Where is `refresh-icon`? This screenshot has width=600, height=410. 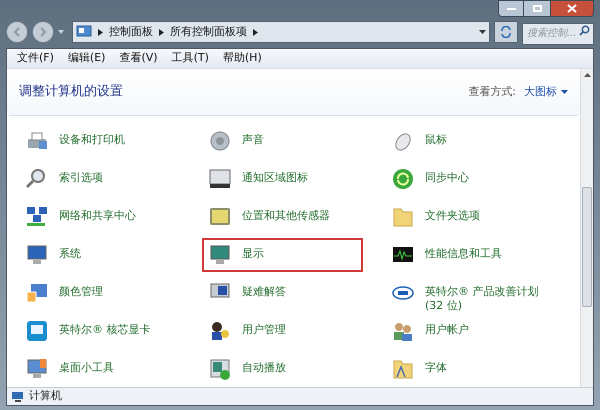 refresh-icon is located at coordinates (506, 32).